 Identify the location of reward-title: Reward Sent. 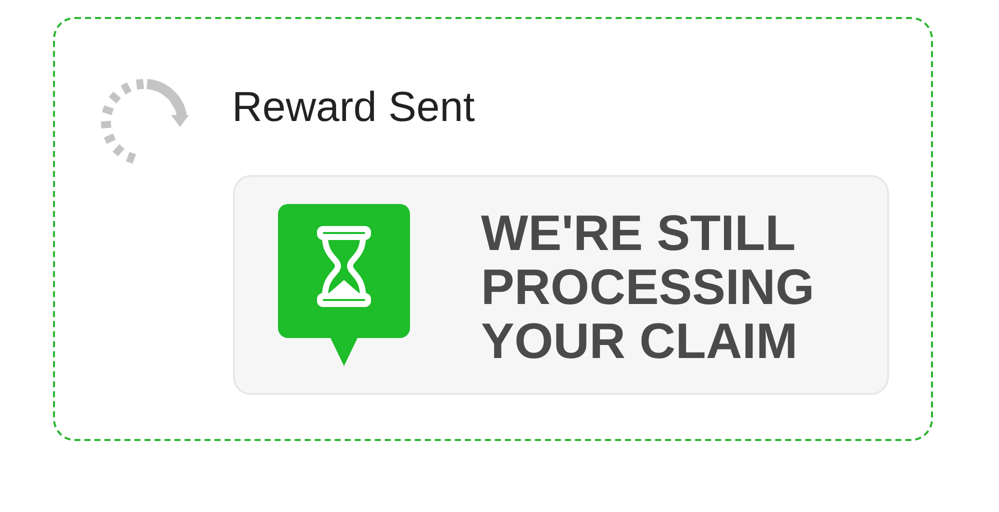
(353, 107).